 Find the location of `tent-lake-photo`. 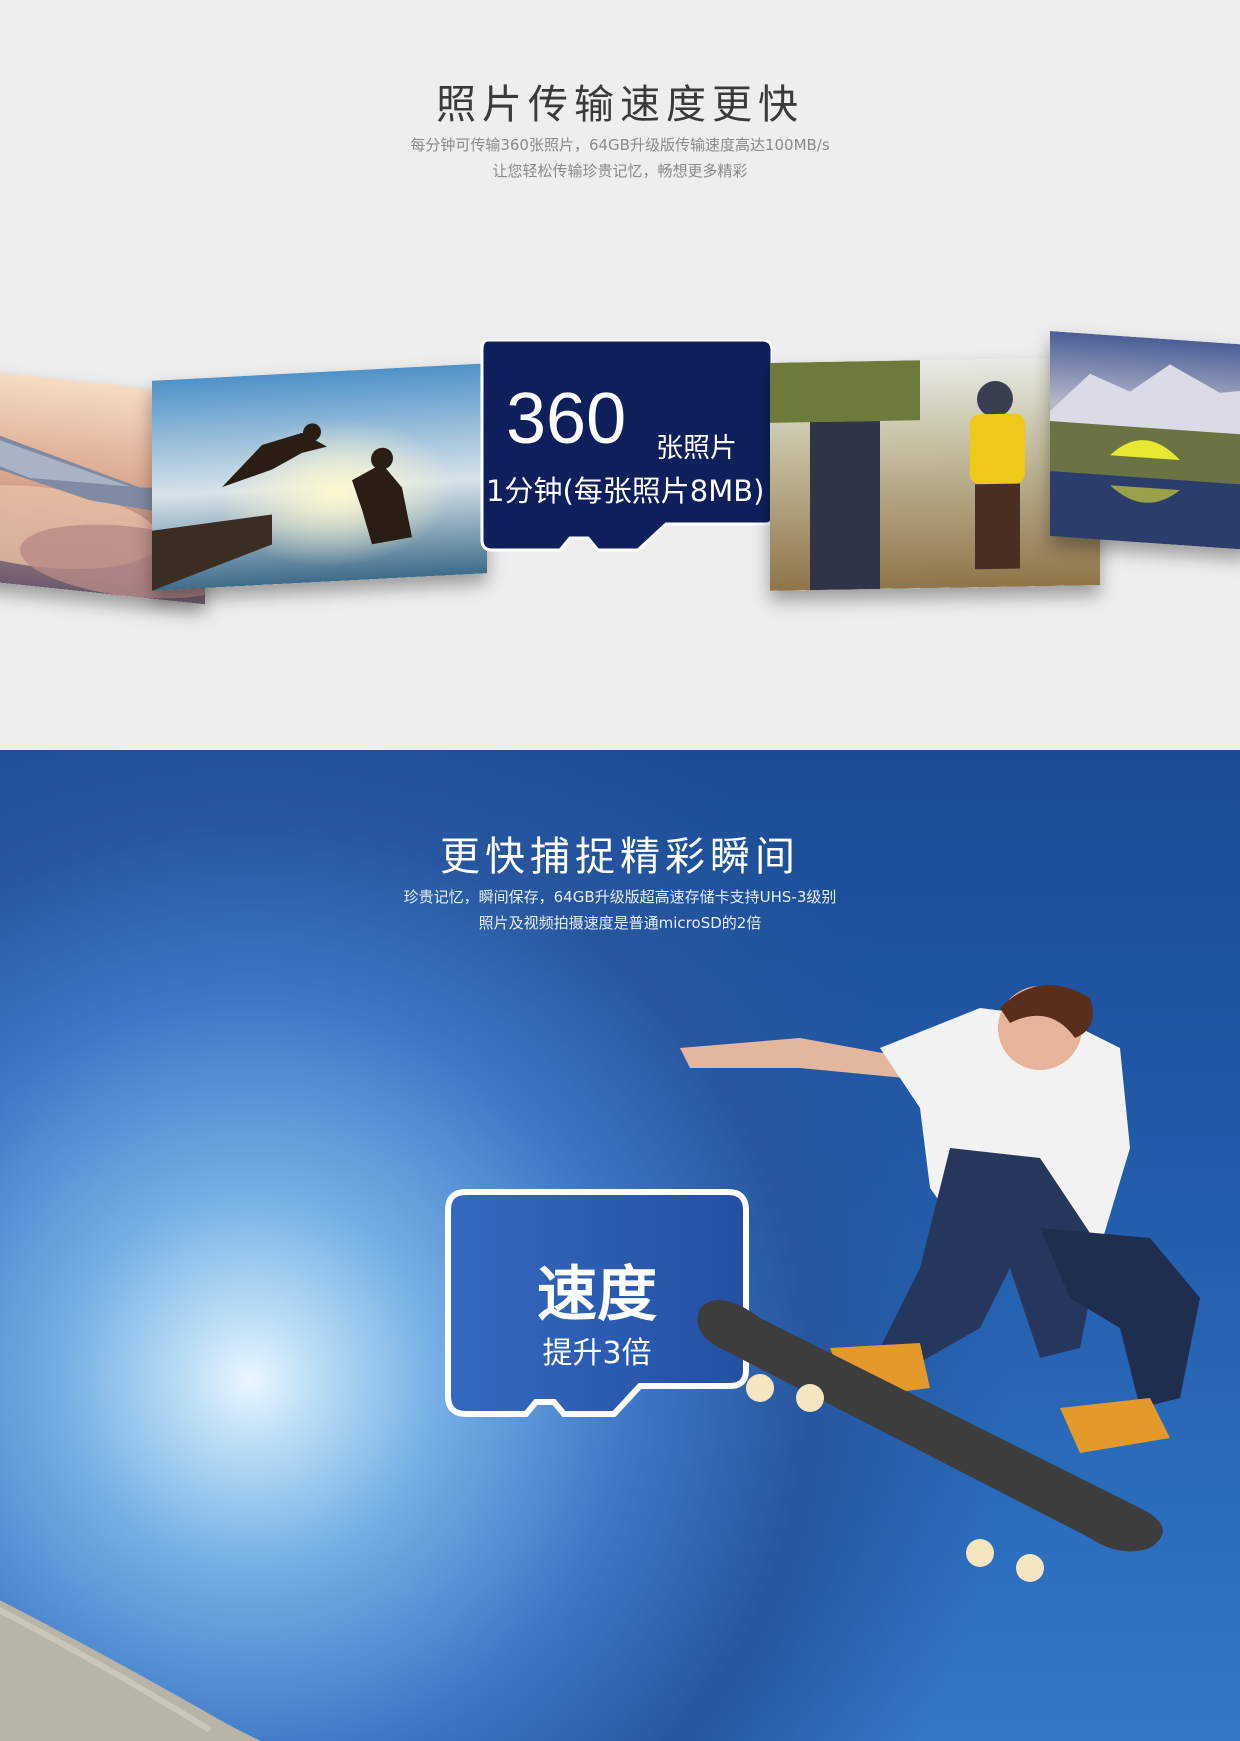

tent-lake-photo is located at coordinates (1145, 440).